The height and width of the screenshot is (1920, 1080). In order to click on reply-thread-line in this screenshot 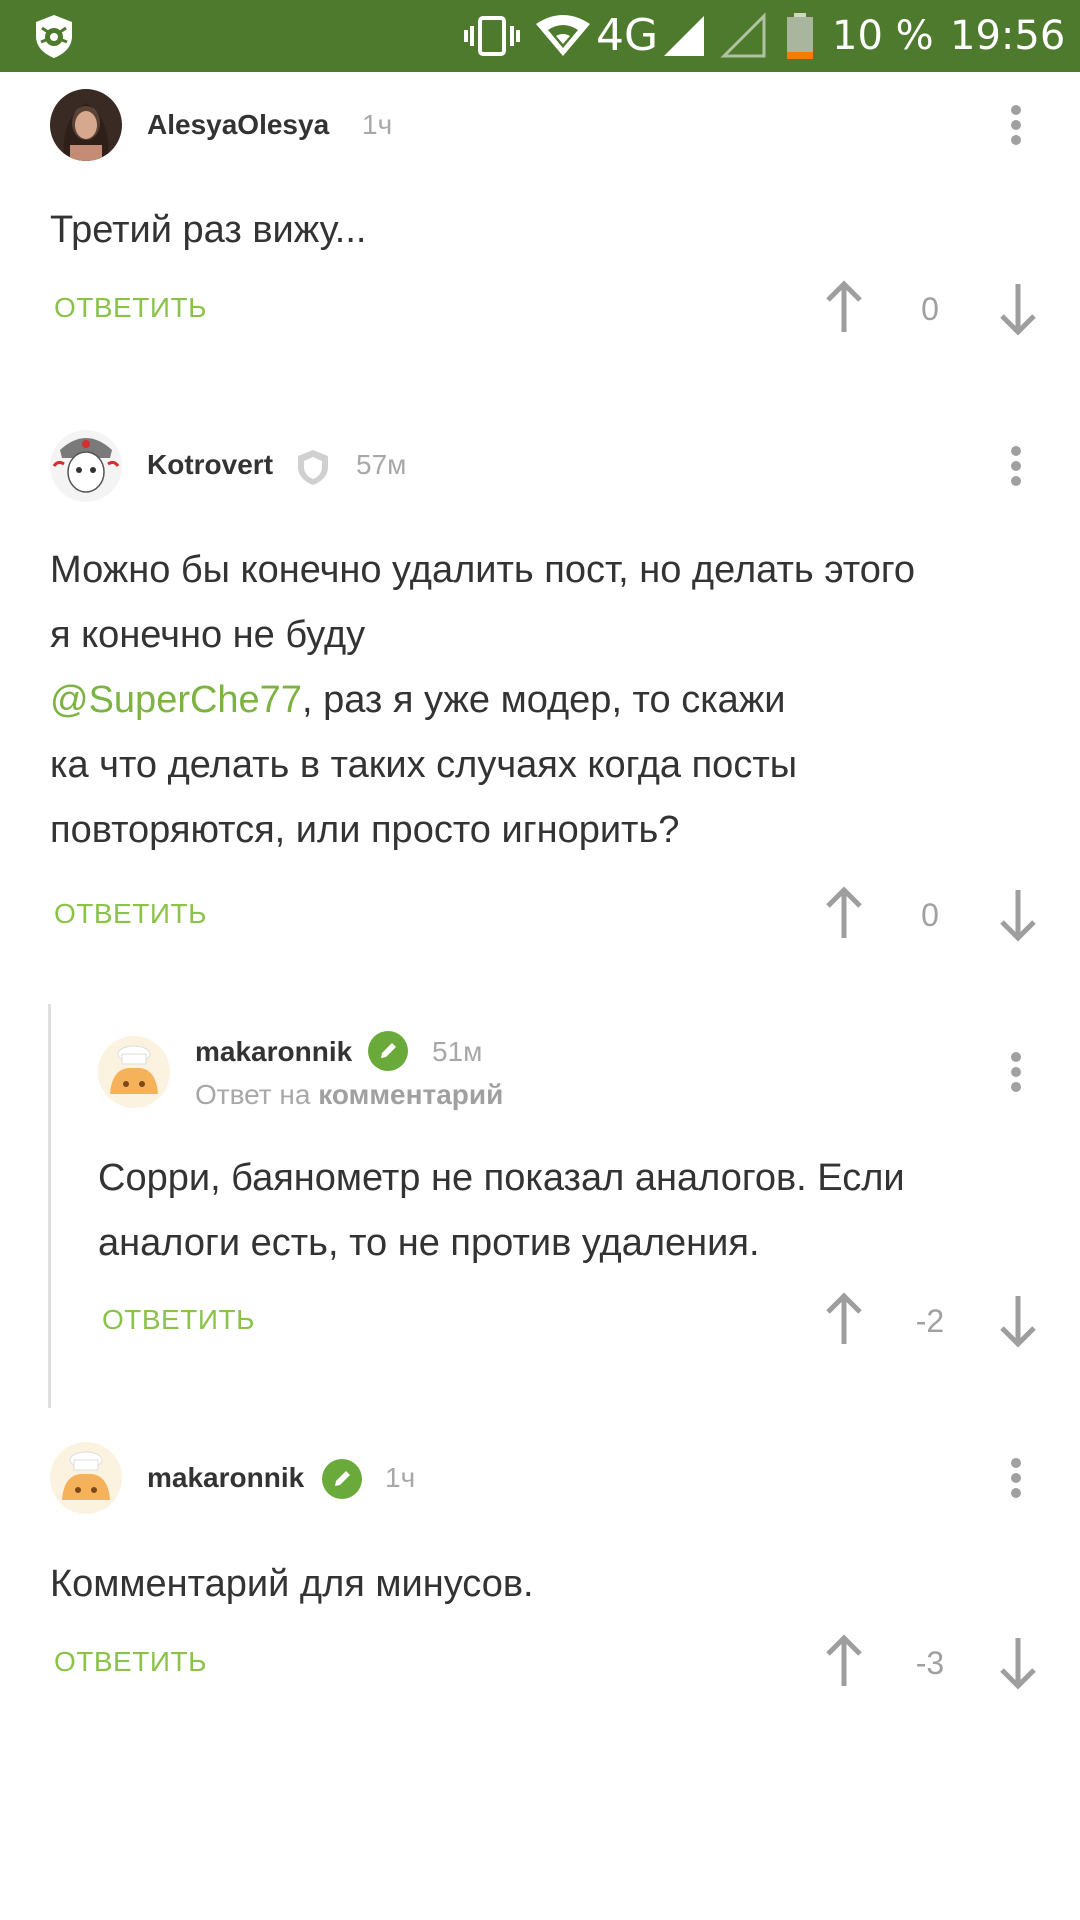, I will do `click(49, 1206)`.